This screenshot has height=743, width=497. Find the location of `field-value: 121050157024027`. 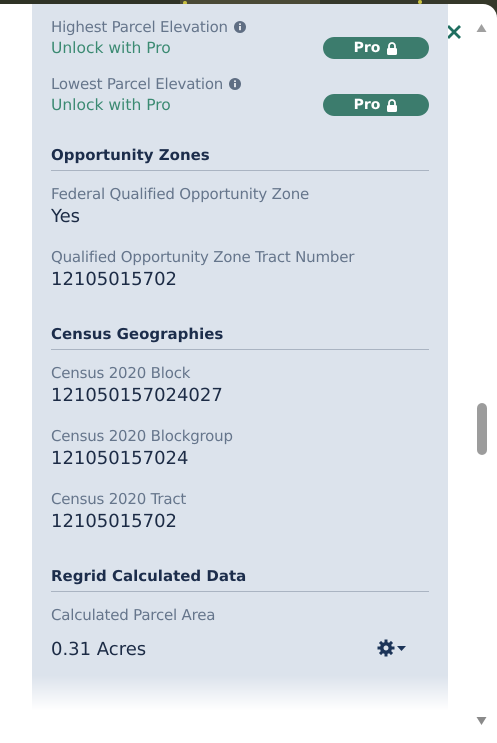

field-value: 121050157024027 is located at coordinates (137, 395).